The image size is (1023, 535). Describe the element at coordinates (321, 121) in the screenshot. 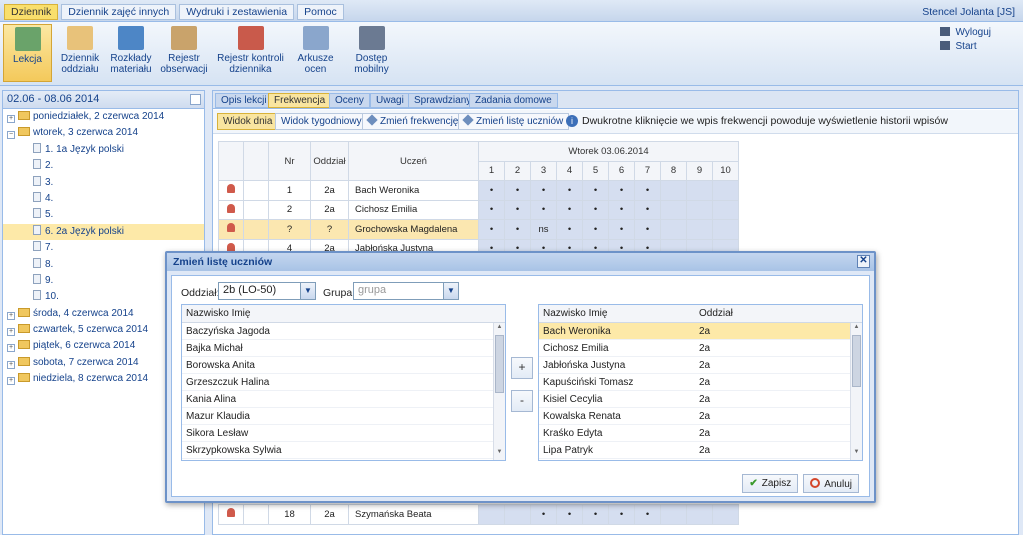

I see `week-view-button: Widok tygodniowy` at that location.